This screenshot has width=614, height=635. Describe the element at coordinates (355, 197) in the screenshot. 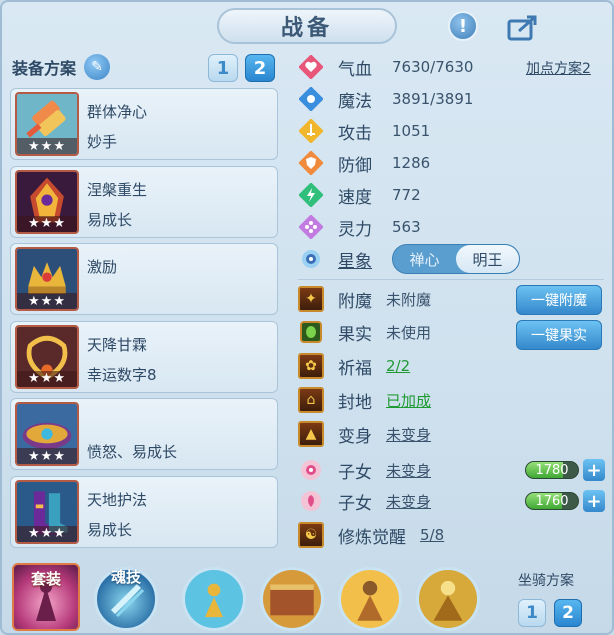

I see `stat-label: 速度` at that location.